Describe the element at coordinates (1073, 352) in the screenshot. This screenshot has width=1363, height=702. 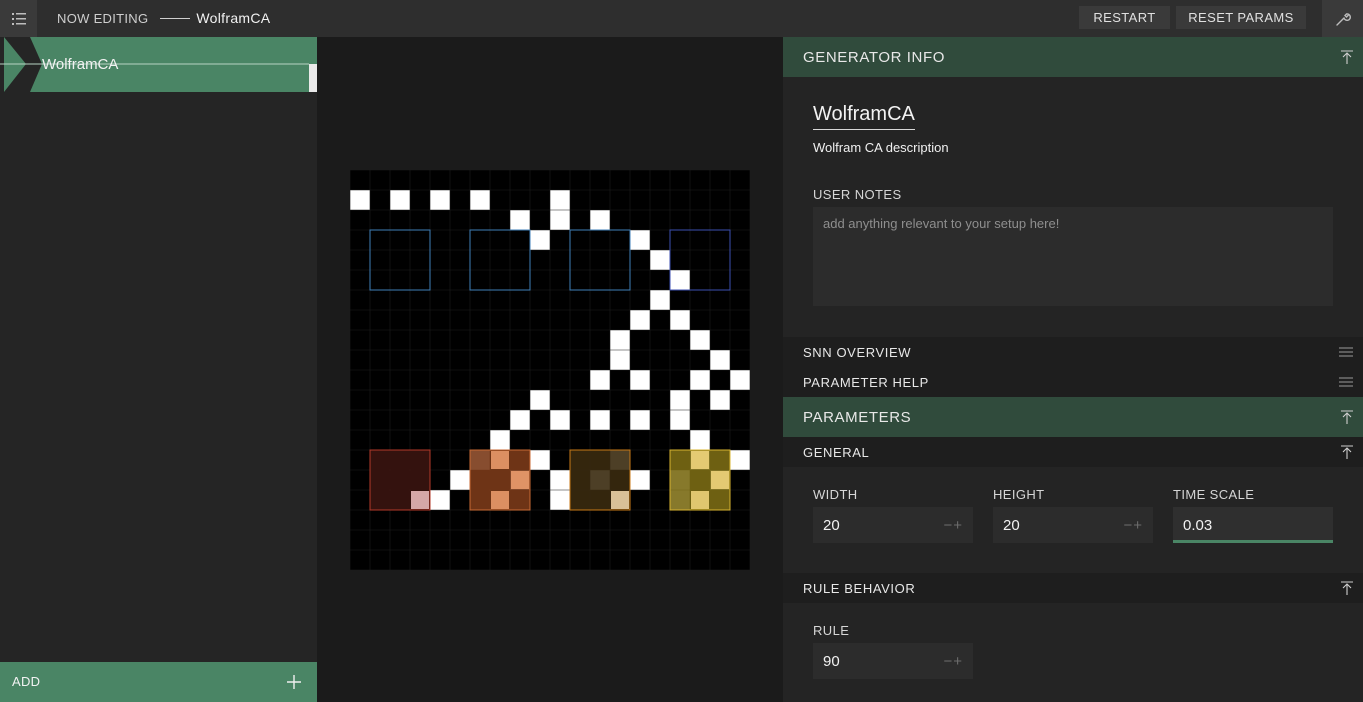
I see `snn-overview-header: SNN OVERVIEW` at that location.